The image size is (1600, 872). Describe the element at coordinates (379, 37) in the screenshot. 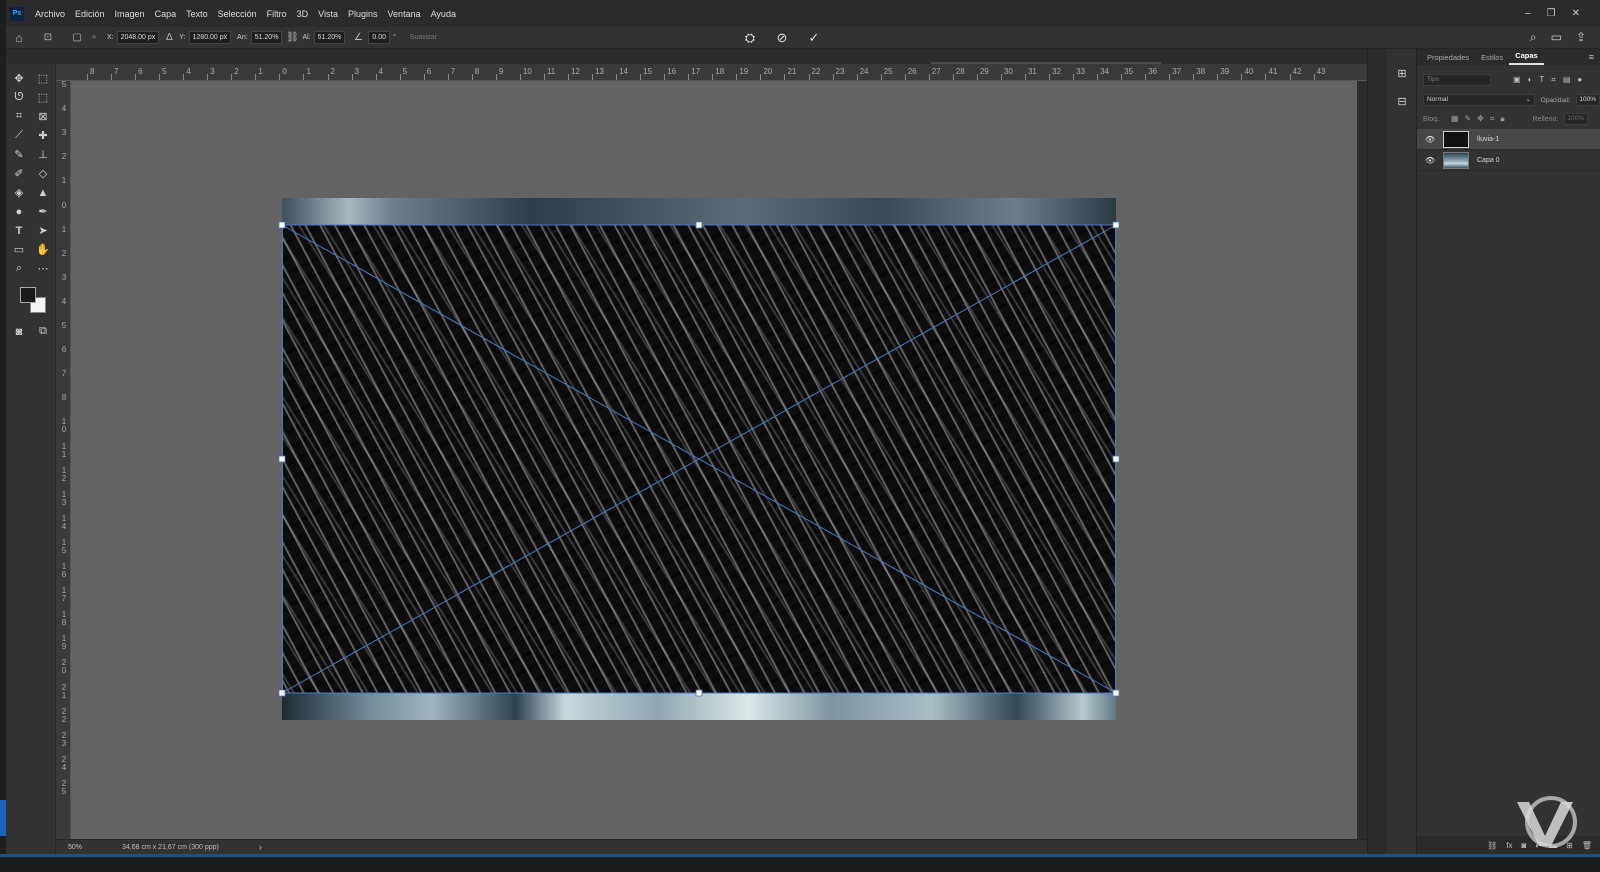

I see `angle-field: 0.00` at that location.